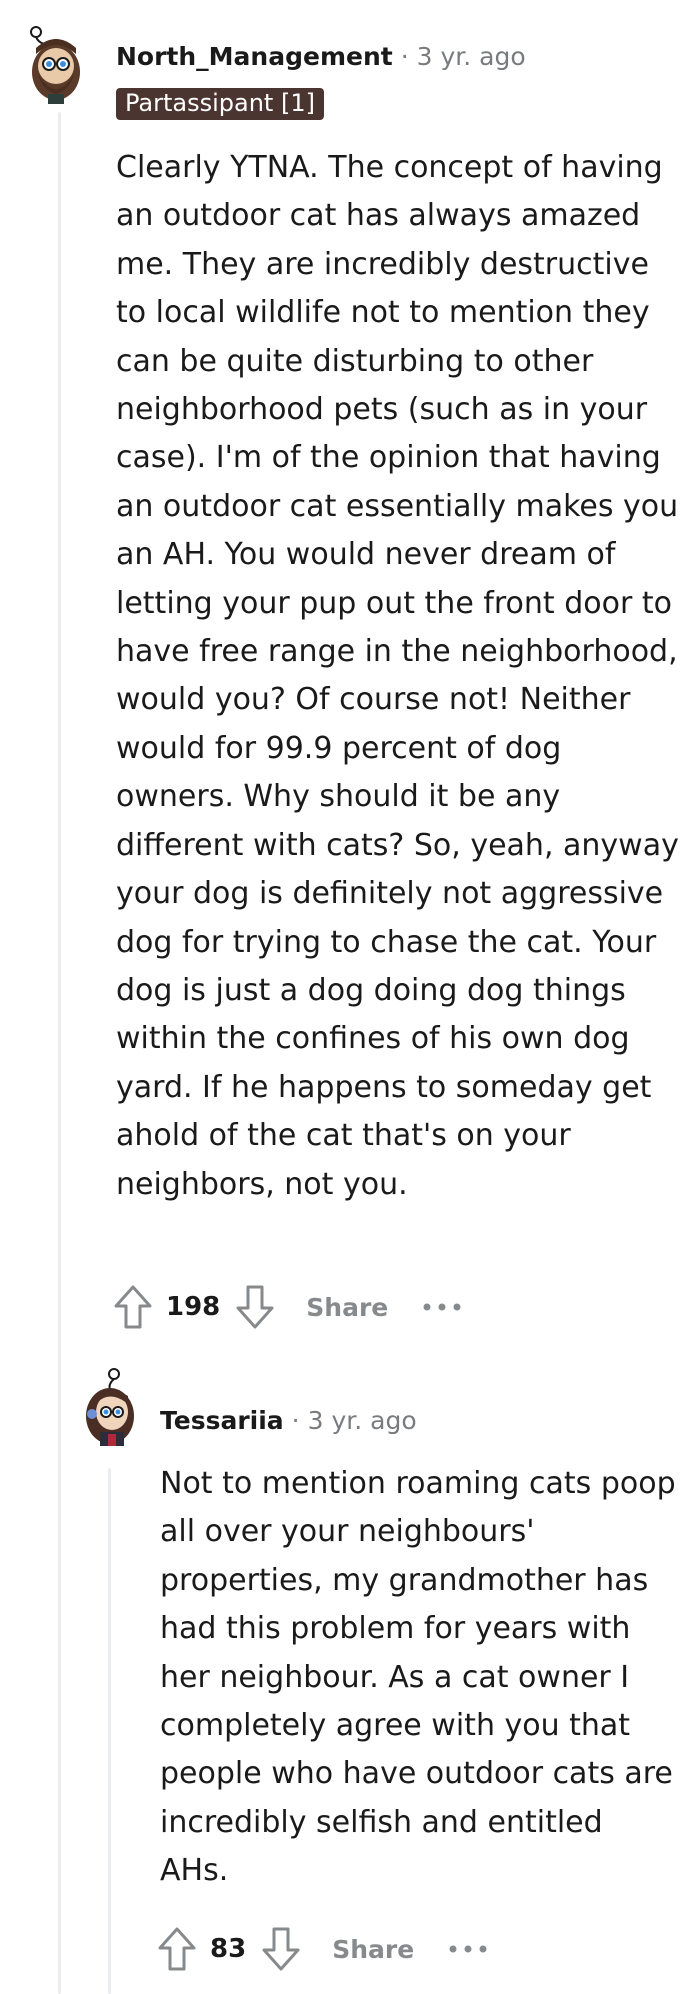 The image size is (700, 1994). I want to click on vote-score: 198, so click(193, 1307).